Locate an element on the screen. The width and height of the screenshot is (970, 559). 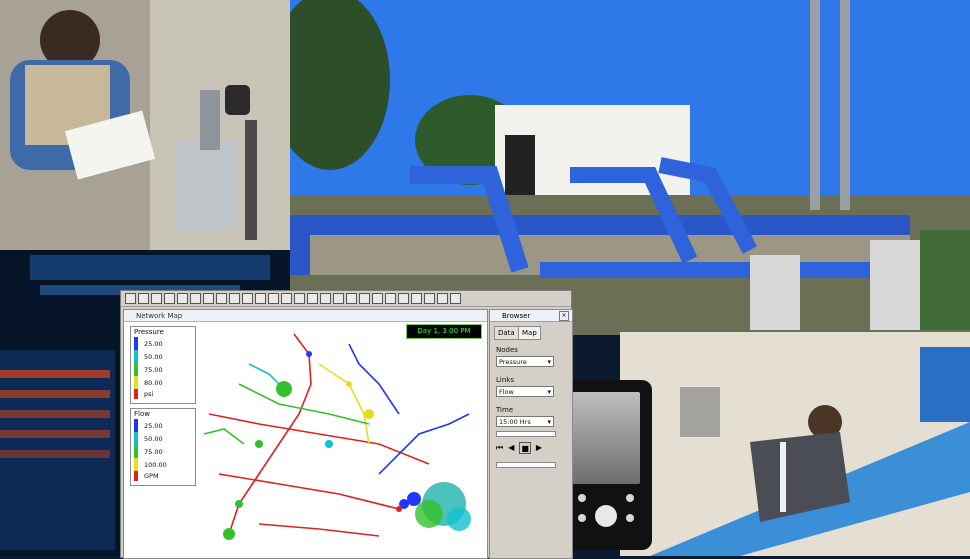
network-map-canvas is located at coordinates (341, 440).